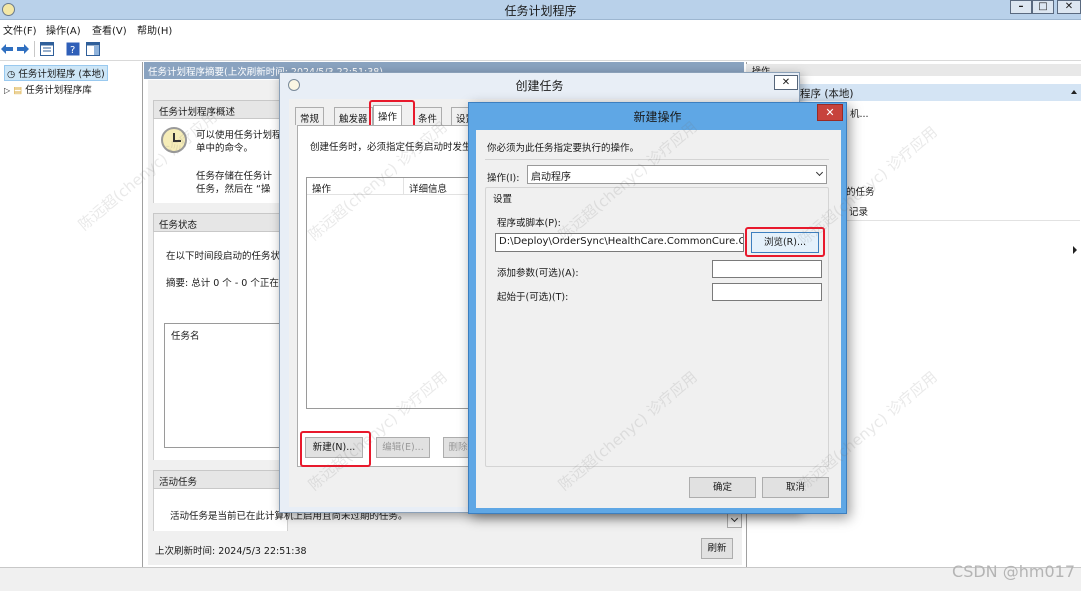 The height and width of the screenshot is (591, 1081). What do you see at coordinates (1043, 7) in the screenshot?
I see `maximize-button: □` at bounding box center [1043, 7].